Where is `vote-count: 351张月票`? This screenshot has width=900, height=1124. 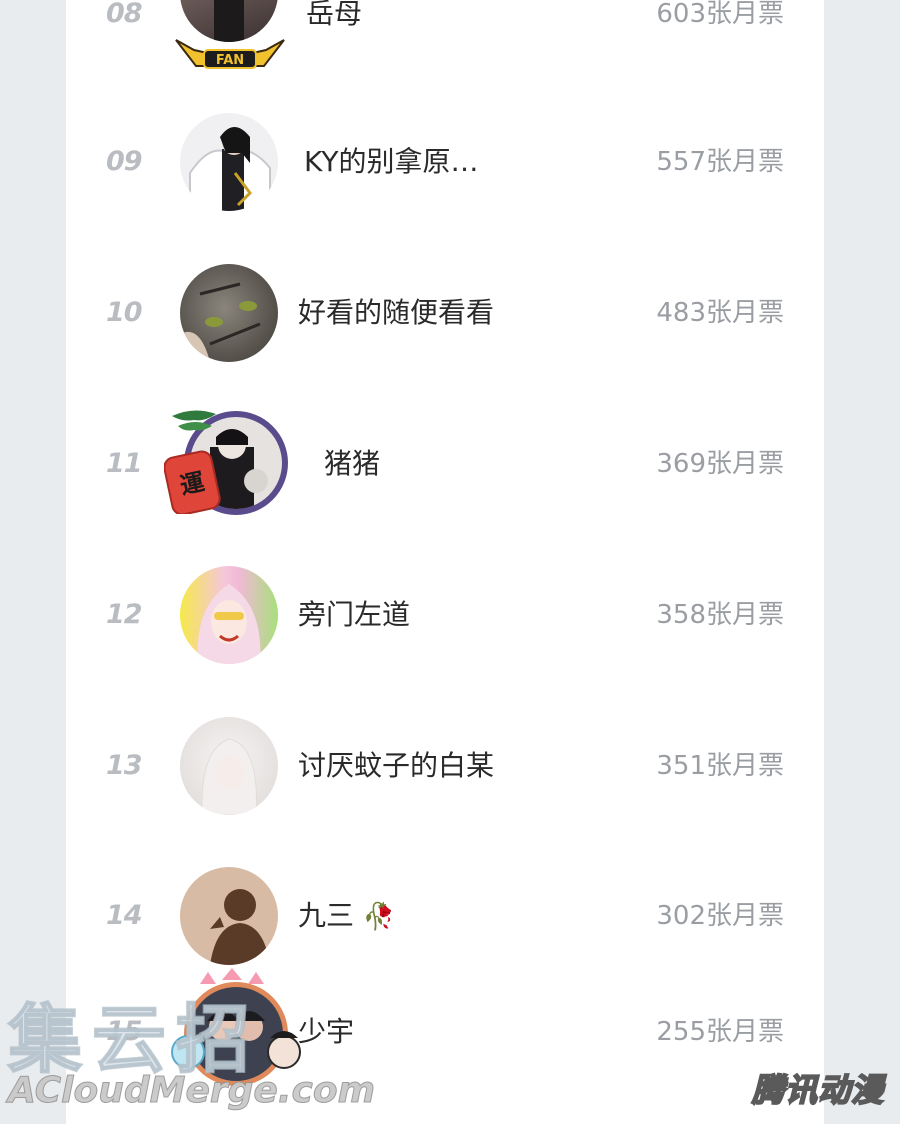 vote-count: 351张月票 is located at coordinates (720, 766).